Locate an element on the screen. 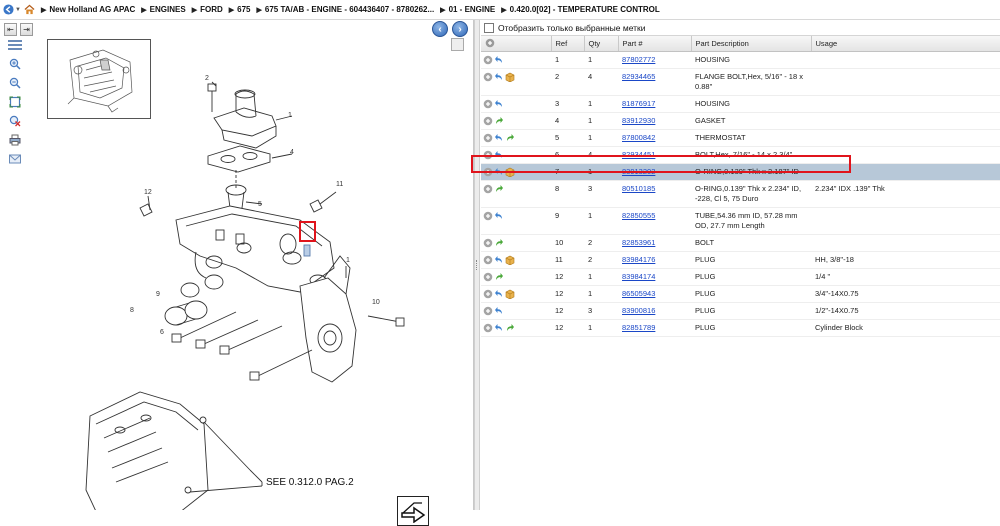  back-arrow-icon is located at coordinates (8, 9).